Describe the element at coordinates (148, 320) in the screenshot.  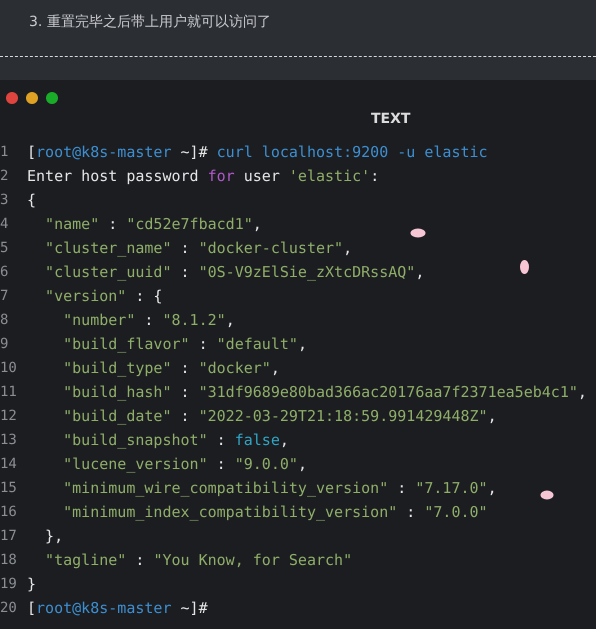
I see `code-line: "number" : "8.1.2",` at that location.